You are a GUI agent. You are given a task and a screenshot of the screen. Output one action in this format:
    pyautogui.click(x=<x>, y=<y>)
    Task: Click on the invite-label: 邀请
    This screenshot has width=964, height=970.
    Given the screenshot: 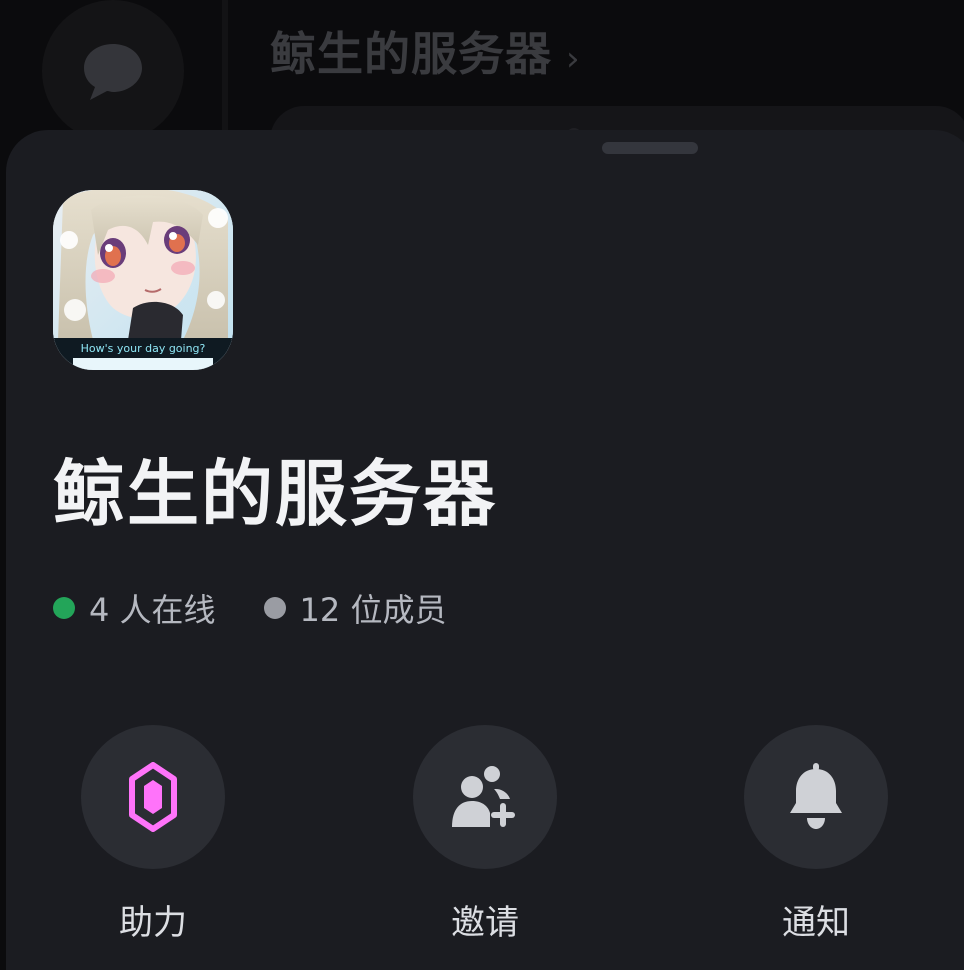 What is the action you would take?
    pyautogui.click(x=485, y=923)
    